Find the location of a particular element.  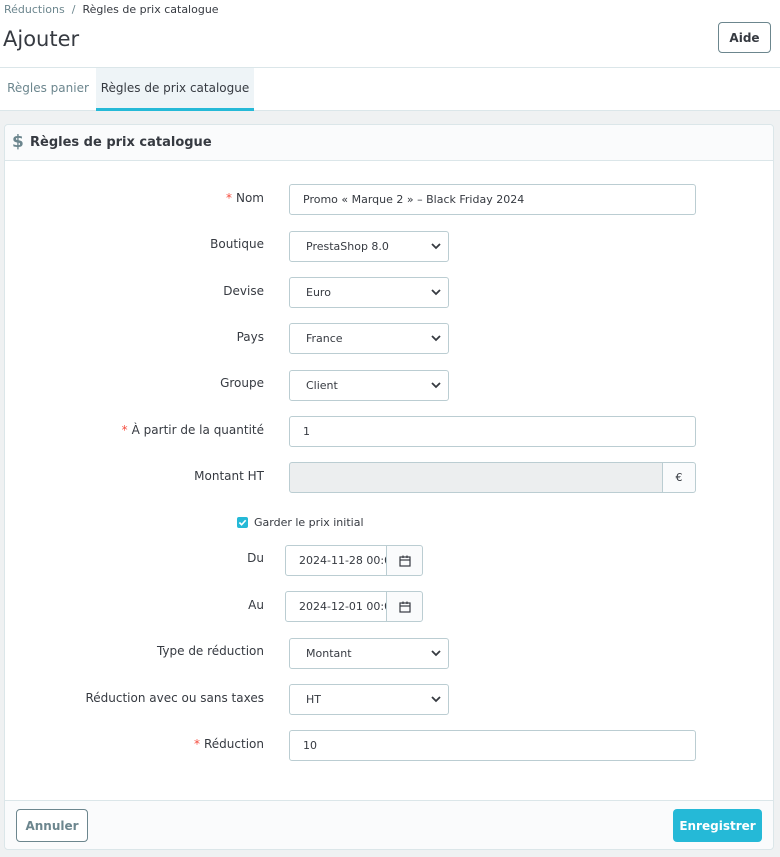

dollar-icon: $ is located at coordinates (18, 142).